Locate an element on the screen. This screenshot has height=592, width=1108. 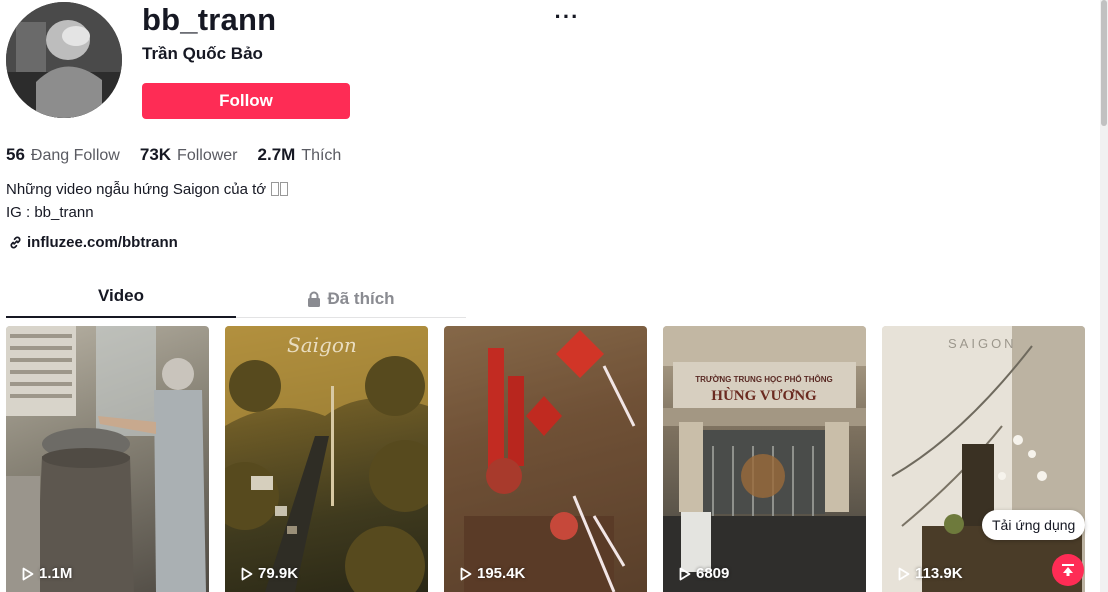
video-card: SAIGON 113.9K is located at coordinates (983, 459).